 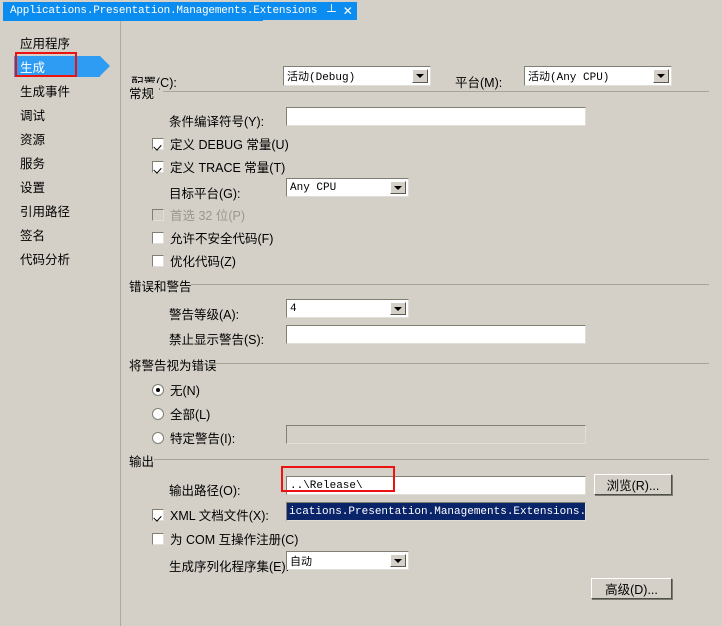 What do you see at coordinates (203, 262) in the screenshot?
I see `optimize-code-label: 优化代码(Z)` at bounding box center [203, 262].